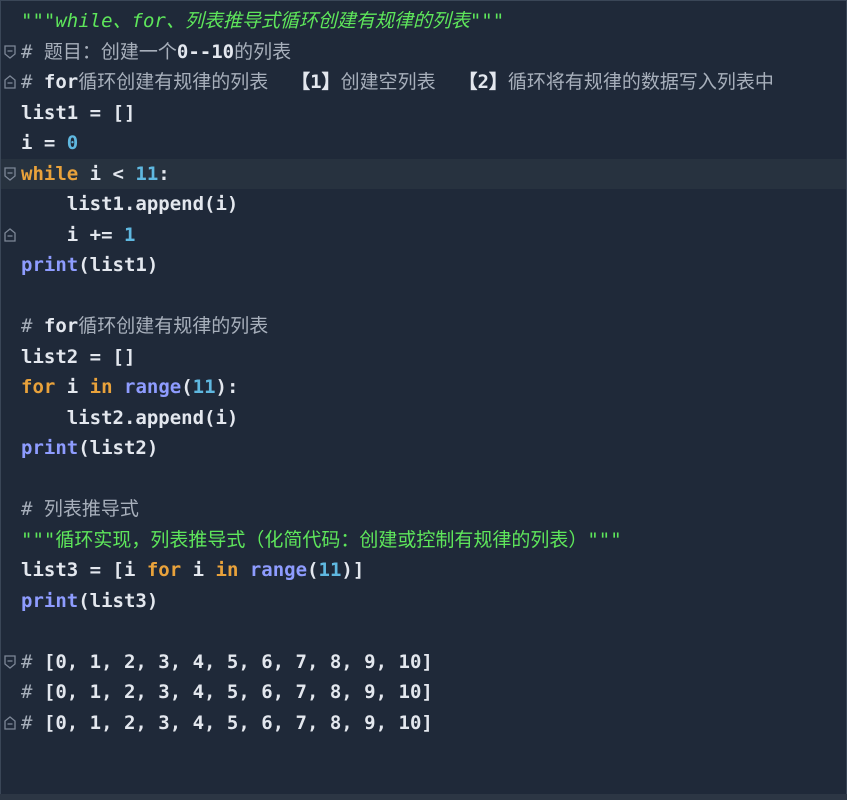 Image resolution: width=847 pixels, height=800 pixels. I want to click on code-line: list2.append(i), so click(423, 418).